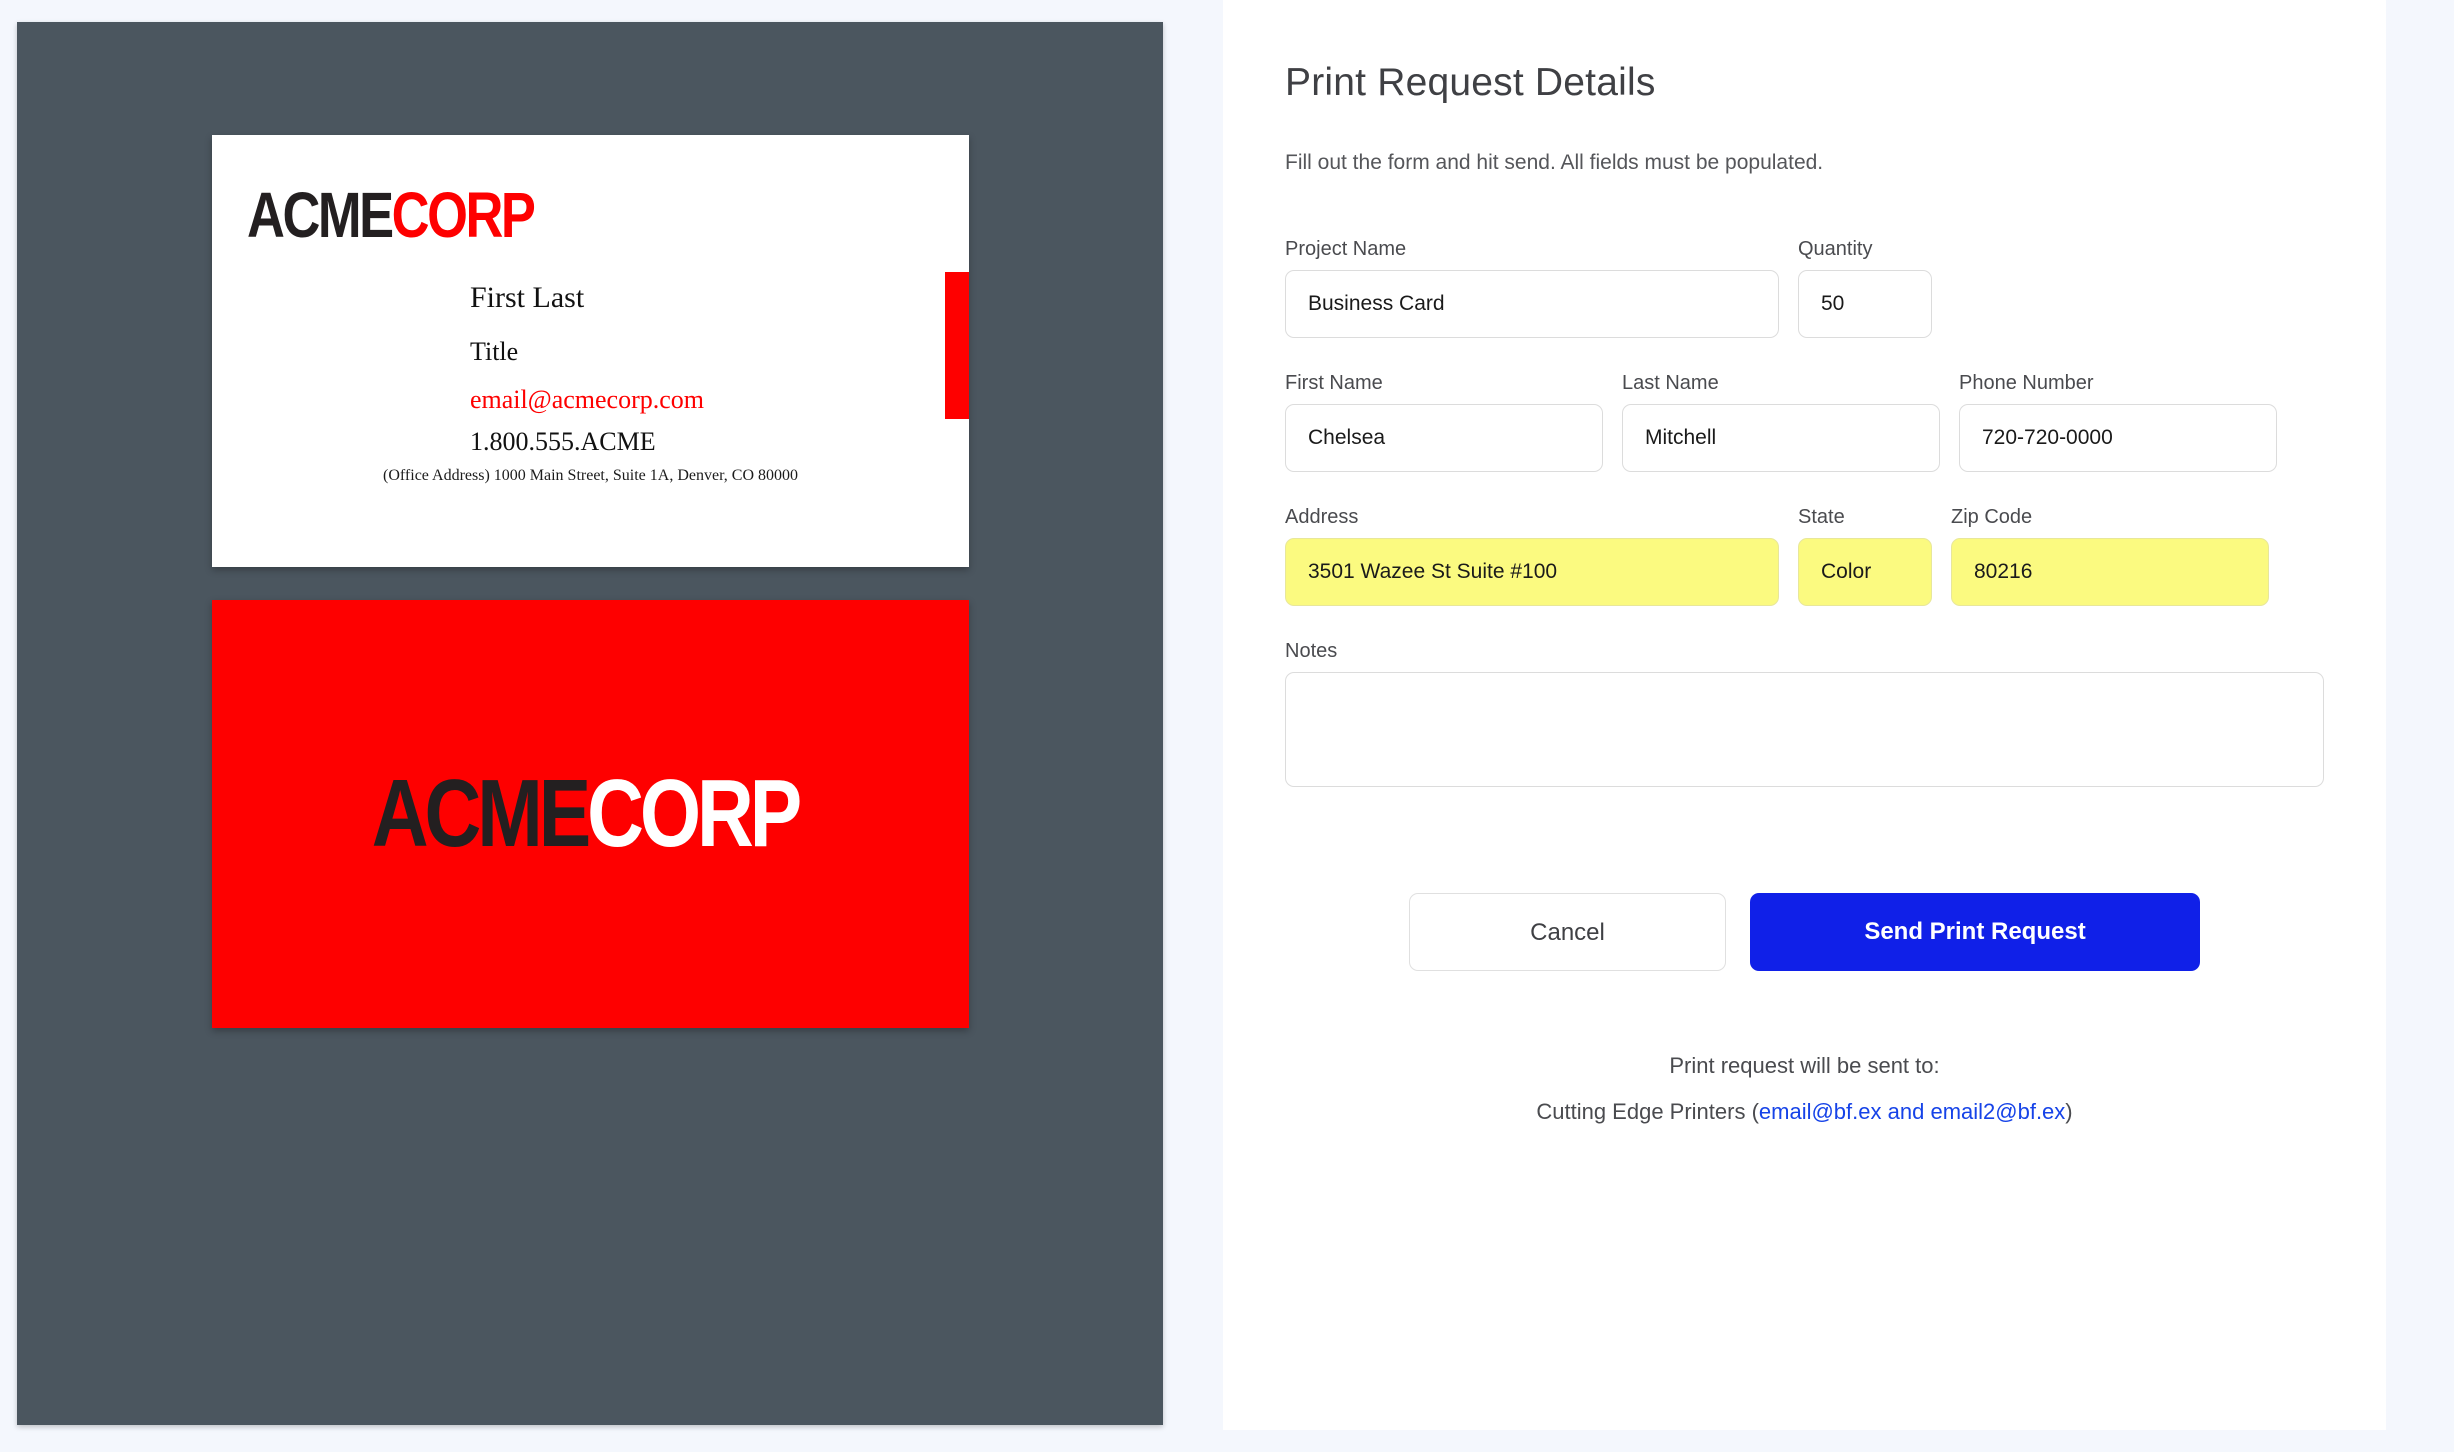 The height and width of the screenshot is (1452, 2454). I want to click on logo-text-acme: ACME, so click(320, 215).